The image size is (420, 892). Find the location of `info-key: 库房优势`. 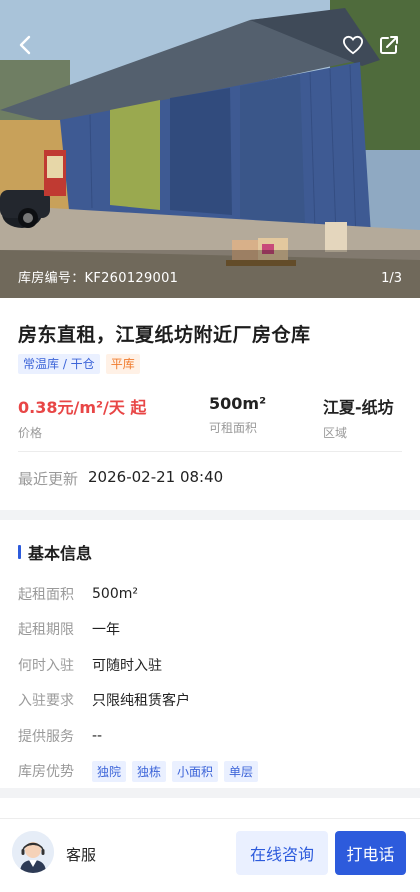

info-key: 库房优势 is located at coordinates (46, 772).